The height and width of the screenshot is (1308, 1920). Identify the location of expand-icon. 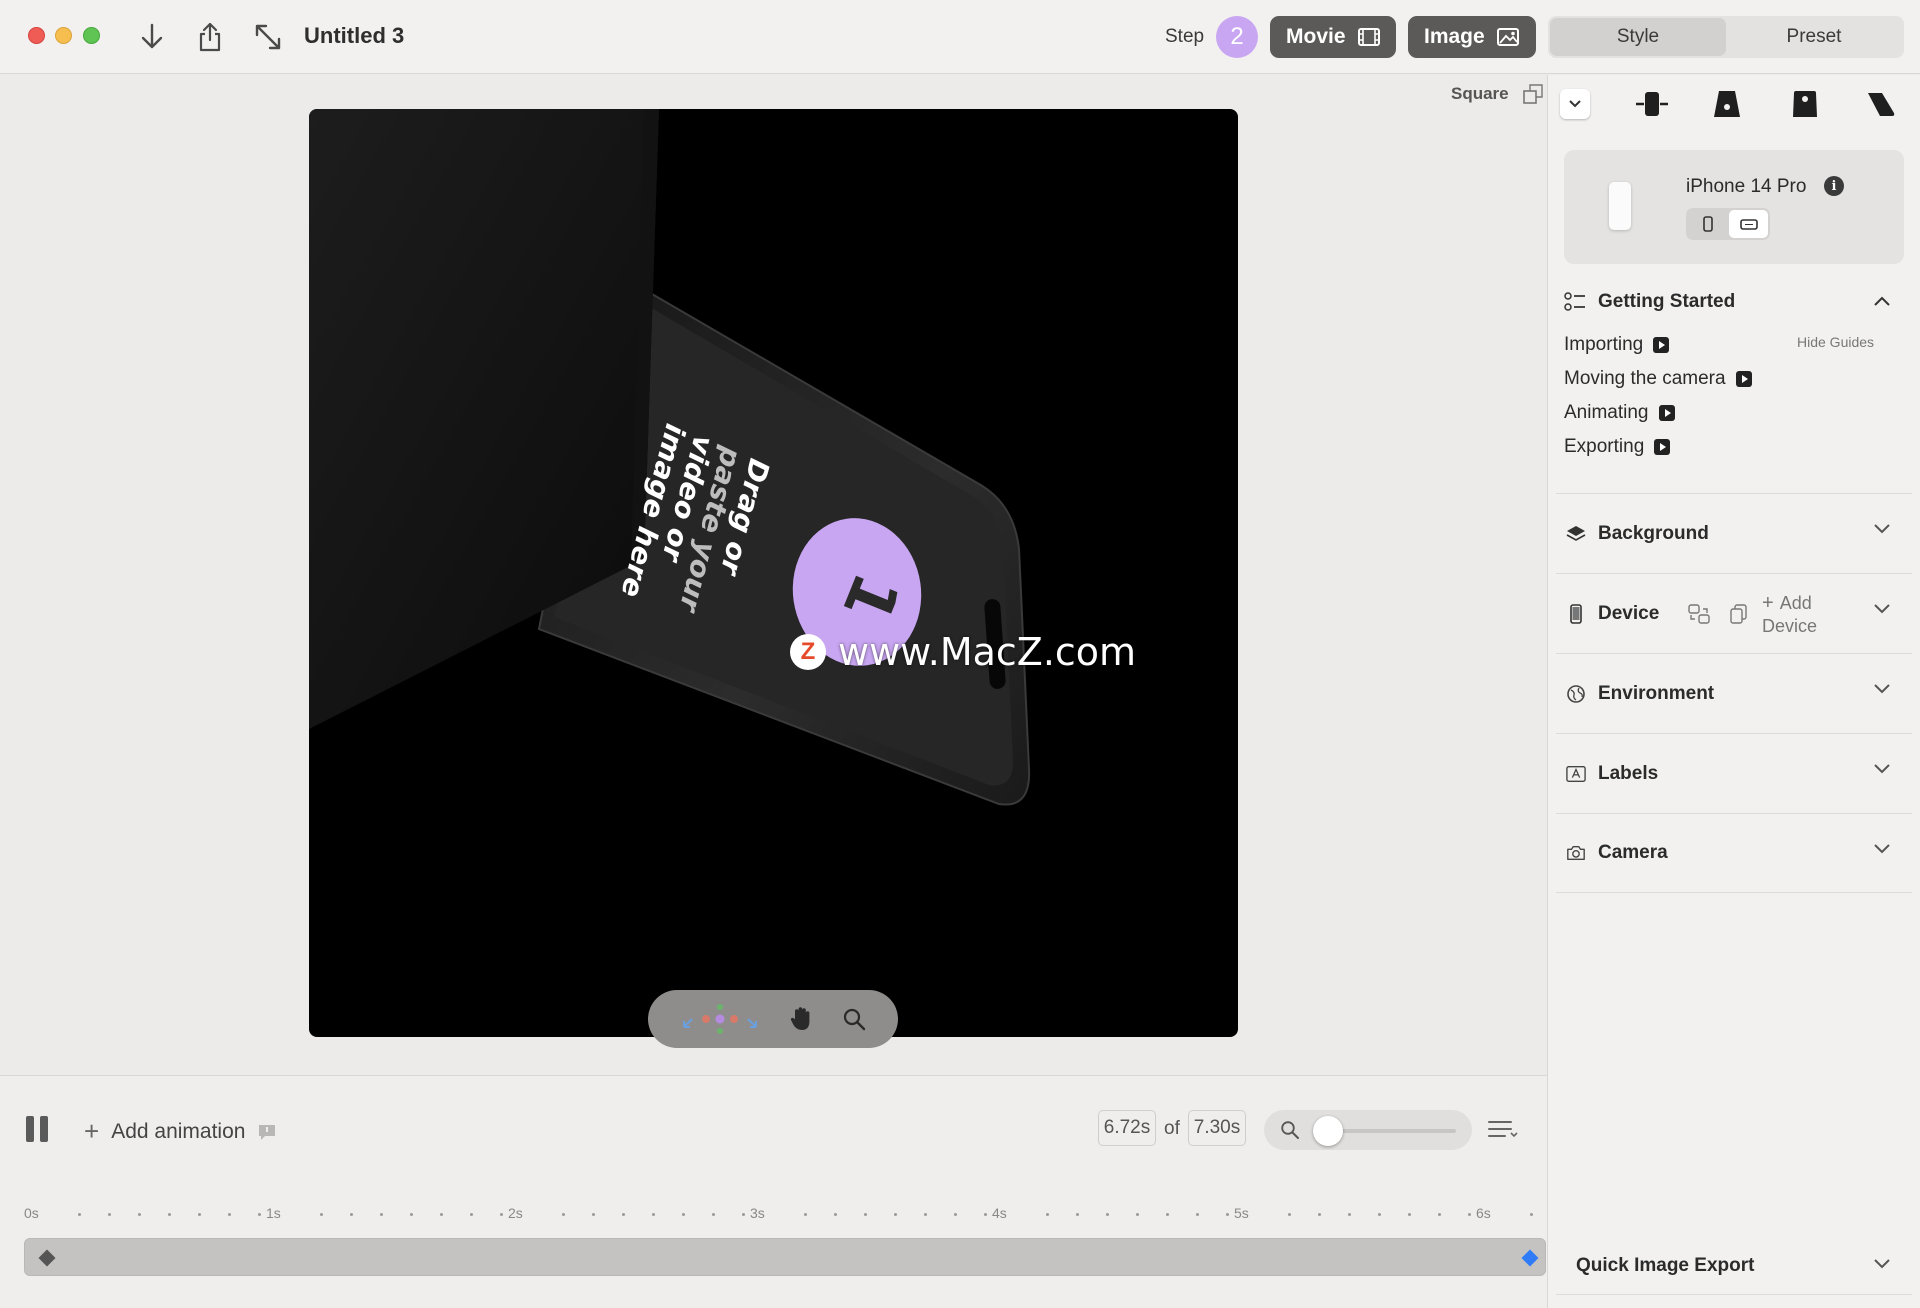
(268, 37).